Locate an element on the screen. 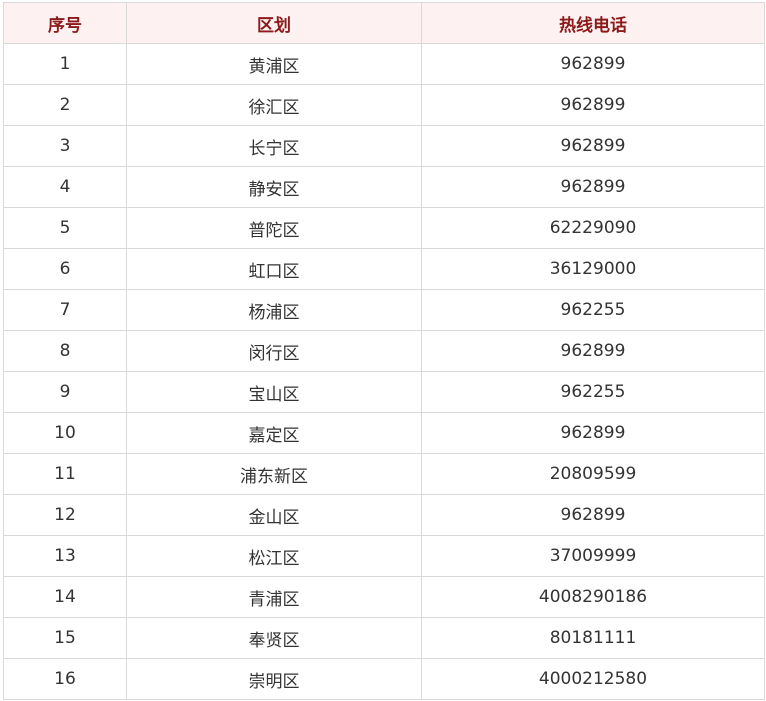  cell-hotline: 37009999 is located at coordinates (593, 556).